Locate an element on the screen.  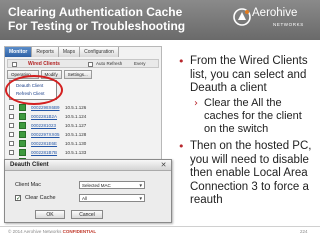
table-row: 0002281023 10.5.1.127 is located at coordinates (83, 125).